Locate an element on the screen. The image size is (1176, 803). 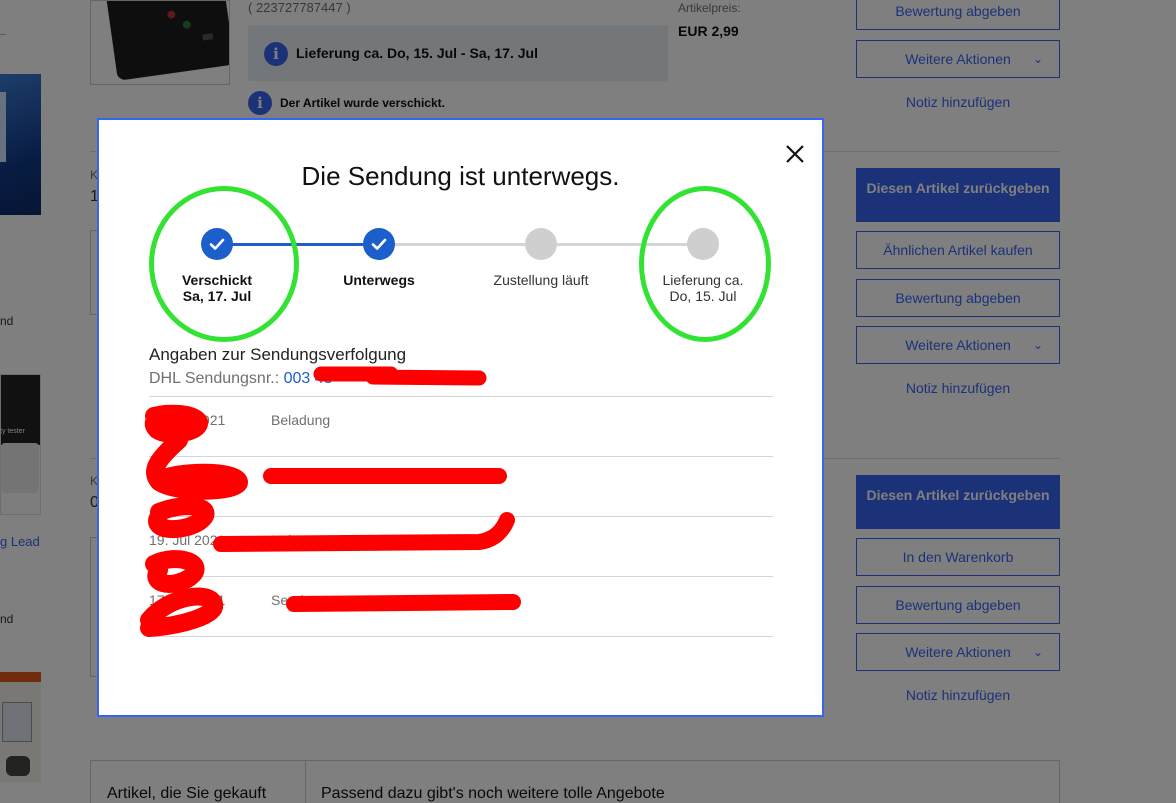
step-shipped-indicator is located at coordinates (217, 244).